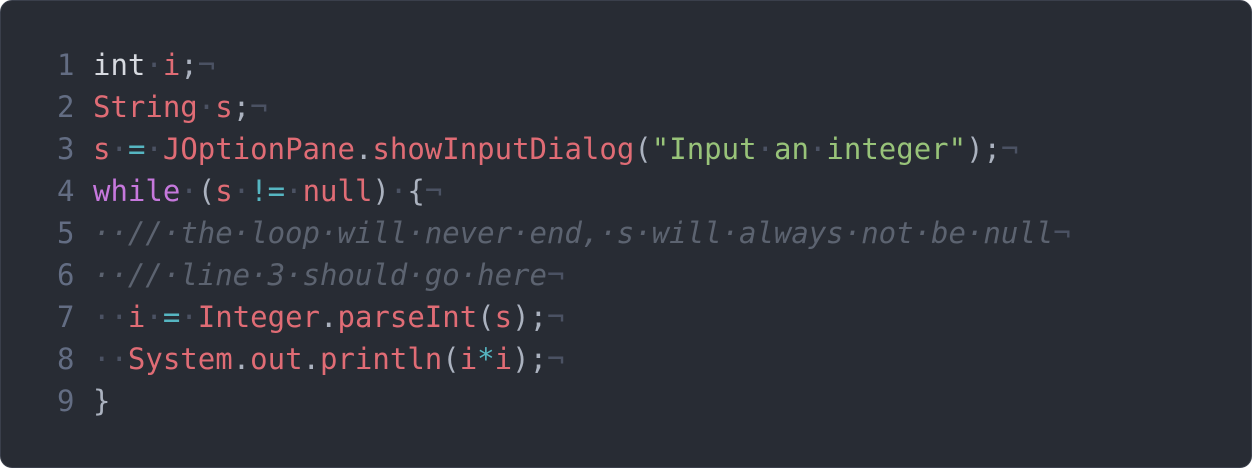 The width and height of the screenshot is (1254, 470). I want to click on line-text: ··i·=·Integer.parseInt(s);¬, so click(329, 317).